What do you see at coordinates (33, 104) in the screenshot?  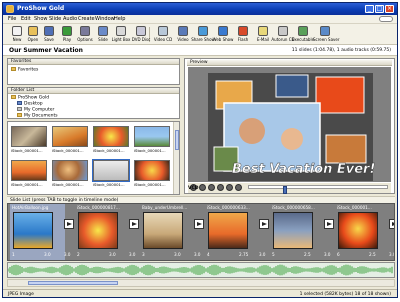 I see `folder-item-label: Desktop` at bounding box center [33, 104].